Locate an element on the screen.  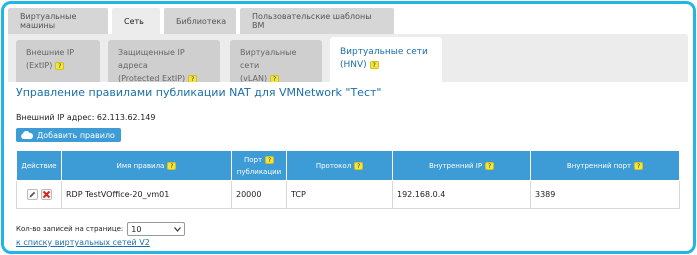
header-internal-ip: Внутренний IP? is located at coordinates (461, 165).